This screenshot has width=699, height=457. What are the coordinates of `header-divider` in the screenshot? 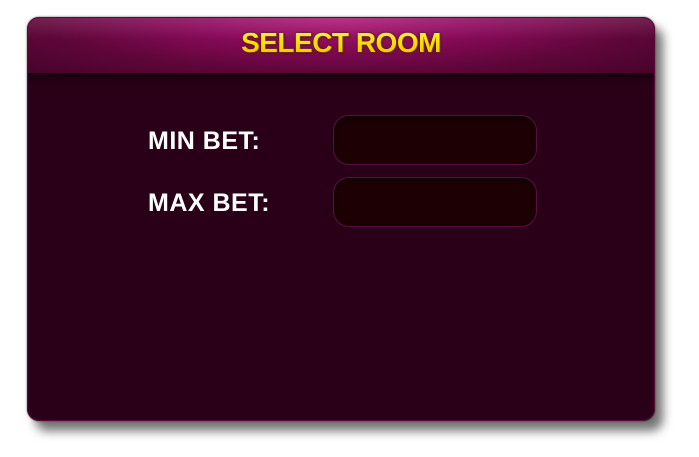 It's located at (341, 80).